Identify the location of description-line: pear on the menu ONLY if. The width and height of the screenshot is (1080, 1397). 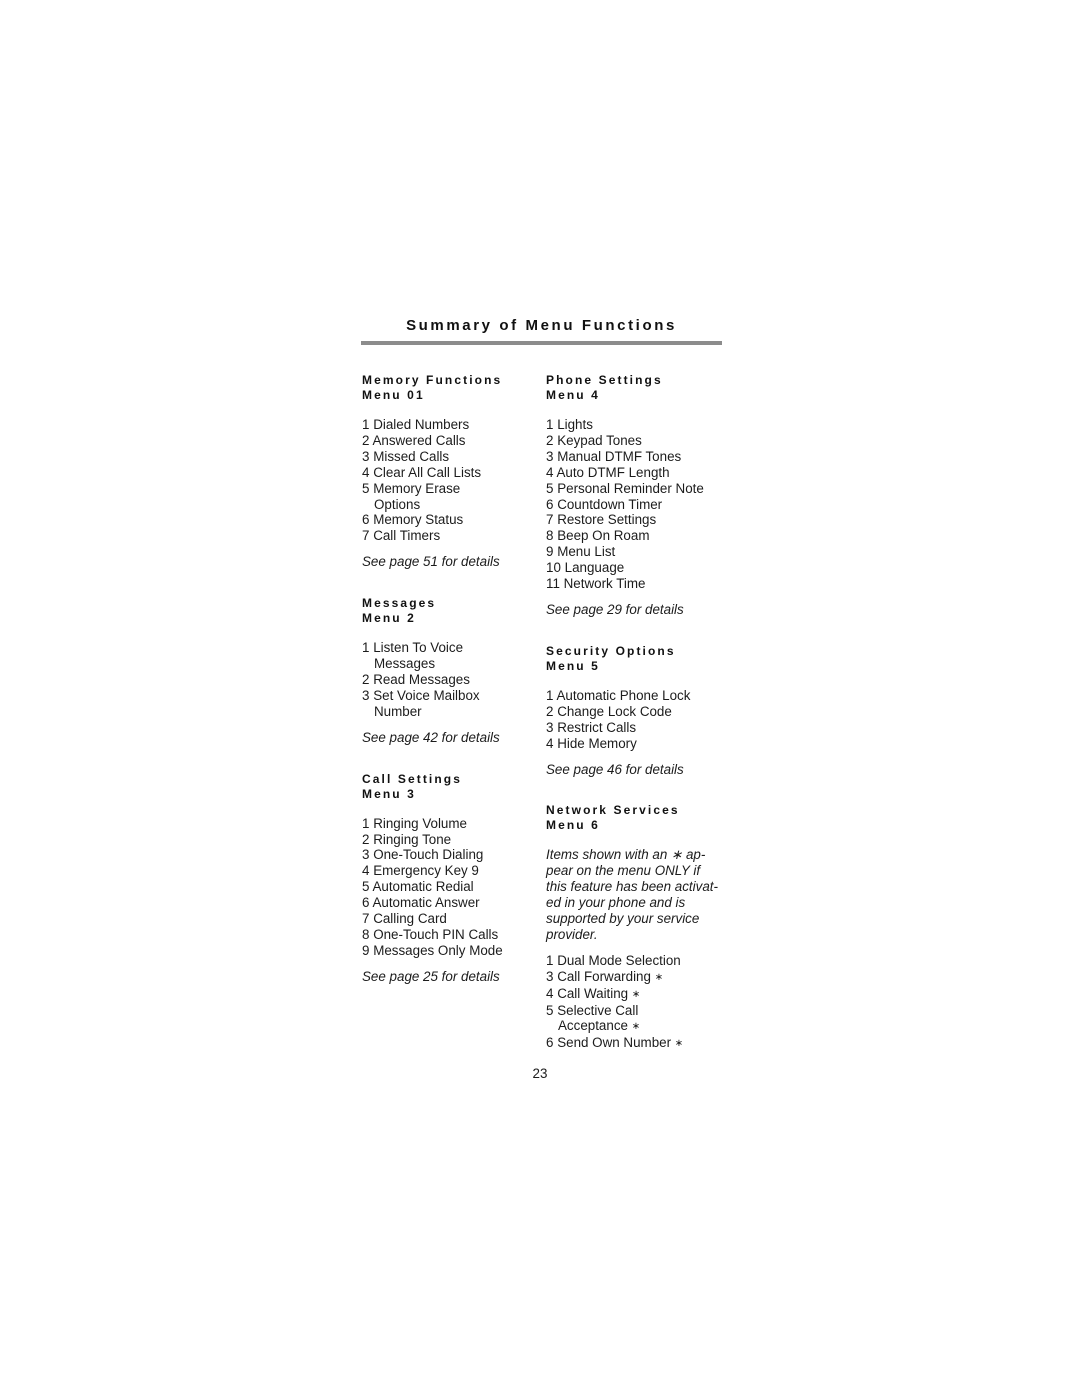
(623, 871).